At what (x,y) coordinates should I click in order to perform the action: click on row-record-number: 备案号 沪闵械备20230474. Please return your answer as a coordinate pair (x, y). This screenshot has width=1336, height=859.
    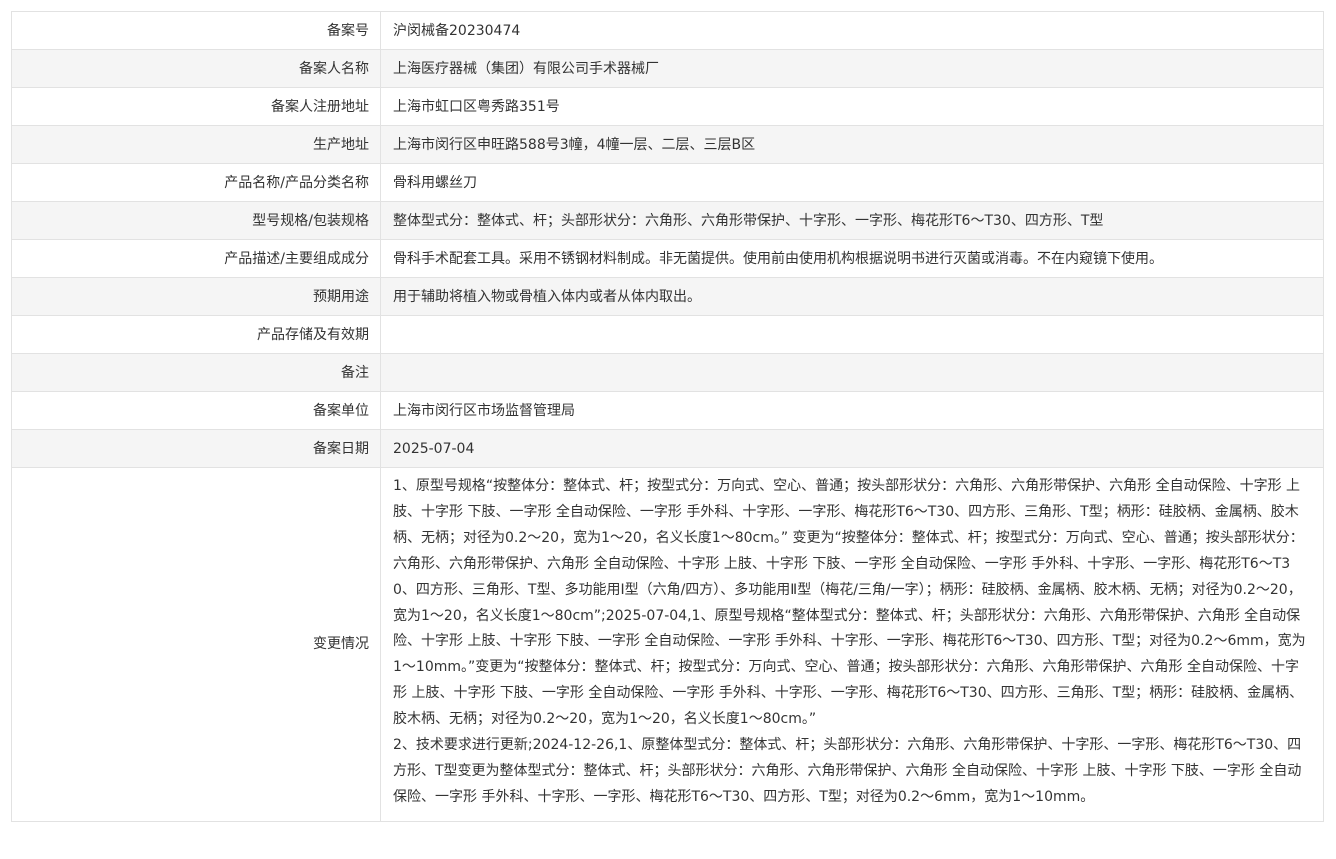
    Looking at the image, I should click on (667, 30).